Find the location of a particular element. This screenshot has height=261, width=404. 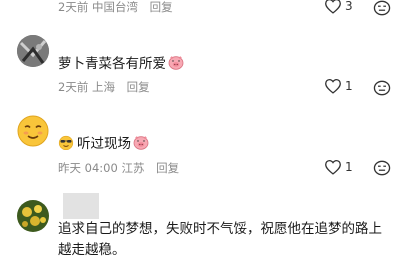

comment-location: 江苏 is located at coordinates (133, 168).